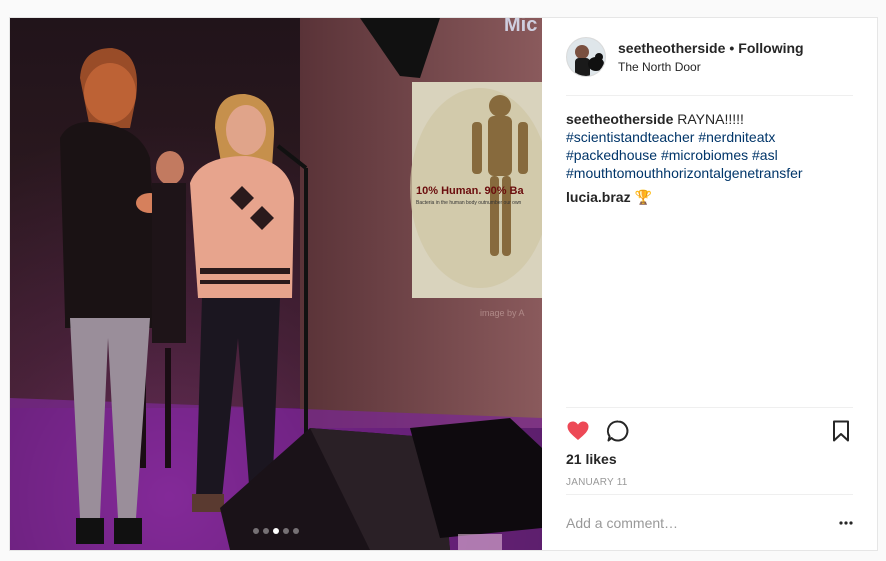  Describe the element at coordinates (704, 155) in the screenshot. I see `hashtag: #microbiomes` at that location.